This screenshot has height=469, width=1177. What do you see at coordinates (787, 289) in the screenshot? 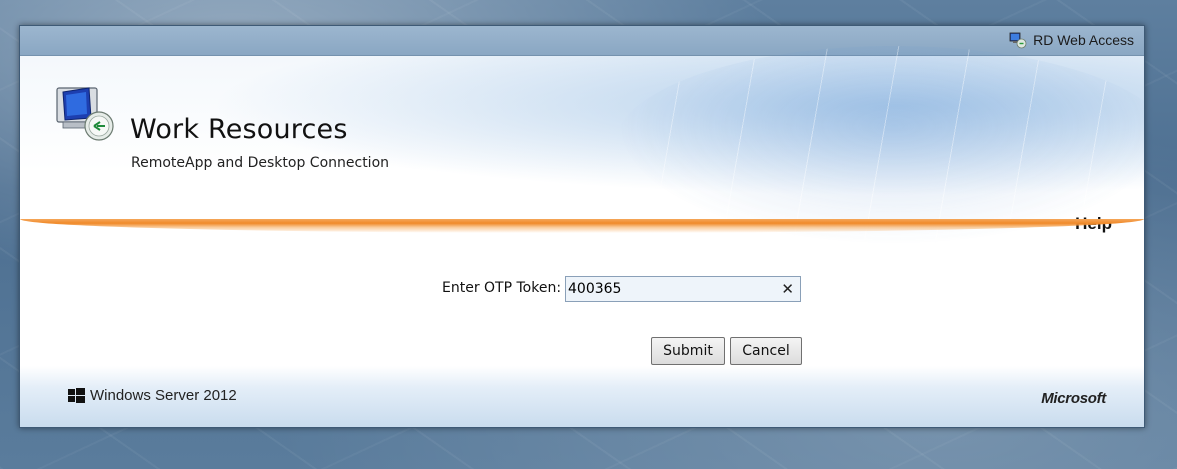
I see `clear-x-icon: ✕` at bounding box center [787, 289].